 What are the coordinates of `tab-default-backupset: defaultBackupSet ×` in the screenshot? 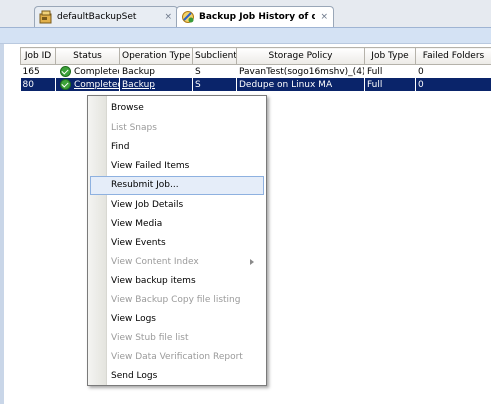 It's located at (106, 16).